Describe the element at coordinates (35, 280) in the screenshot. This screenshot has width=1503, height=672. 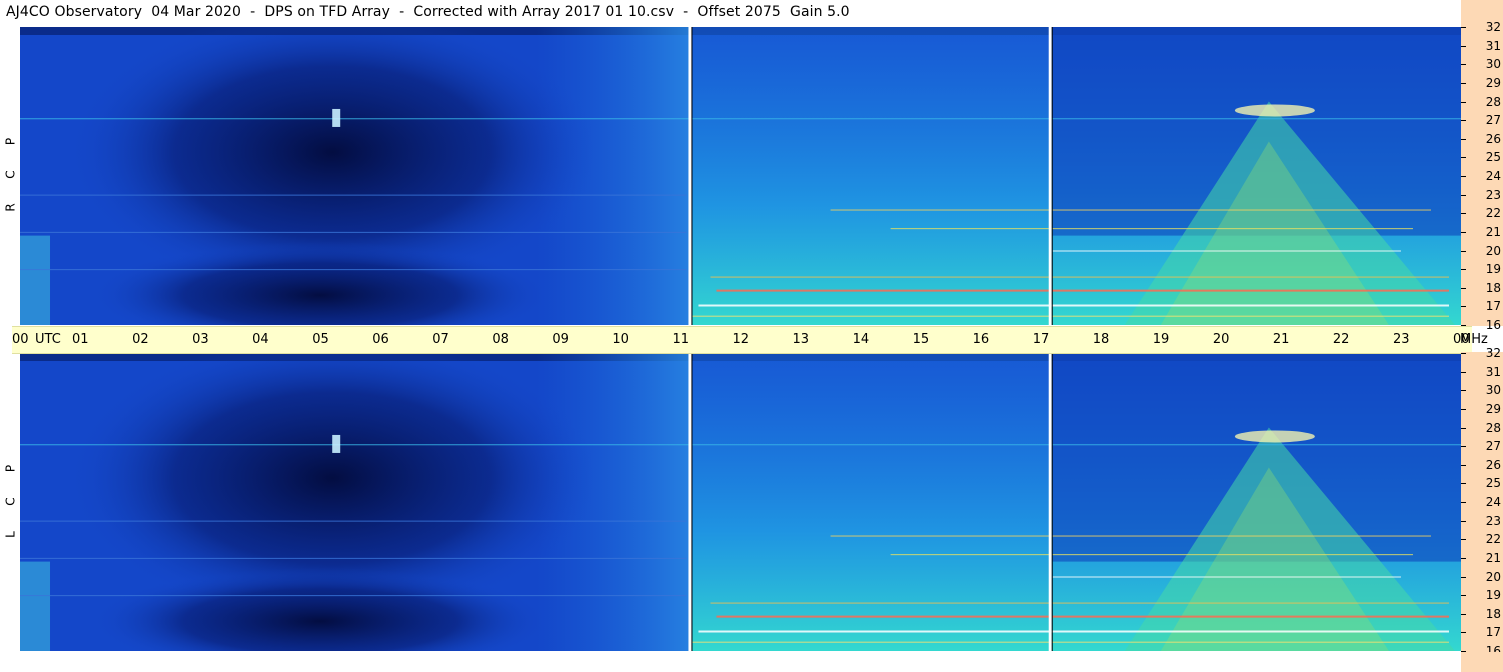
I see `early-edge` at that location.